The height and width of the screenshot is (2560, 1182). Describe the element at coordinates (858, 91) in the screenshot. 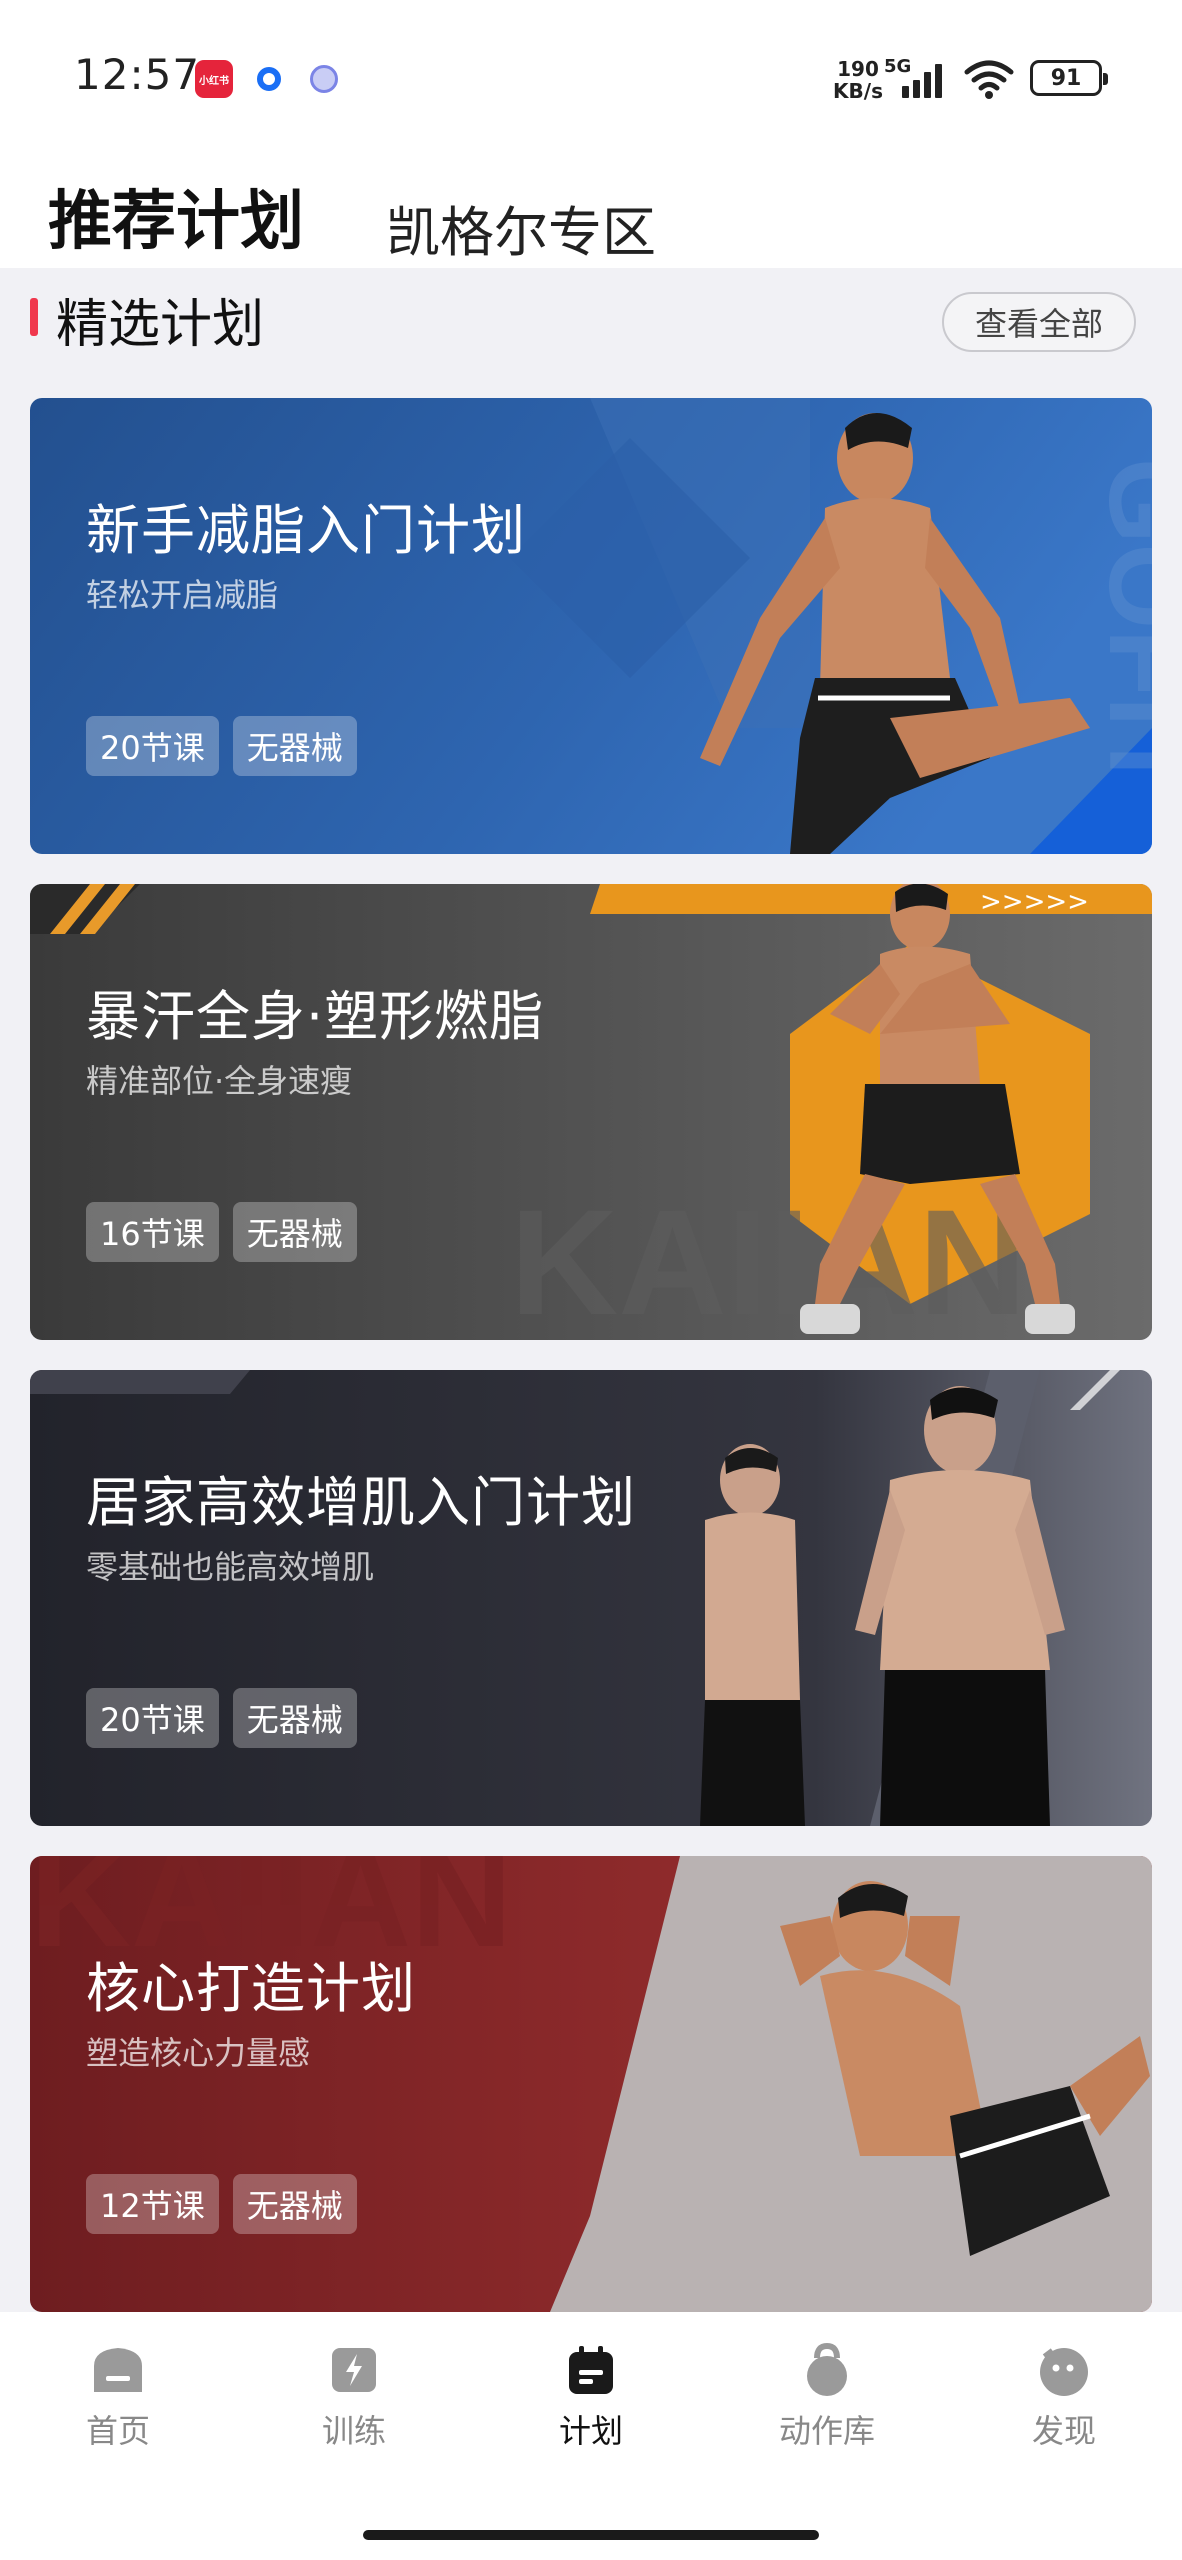

I see `network-speed-unit: KB/s` at that location.